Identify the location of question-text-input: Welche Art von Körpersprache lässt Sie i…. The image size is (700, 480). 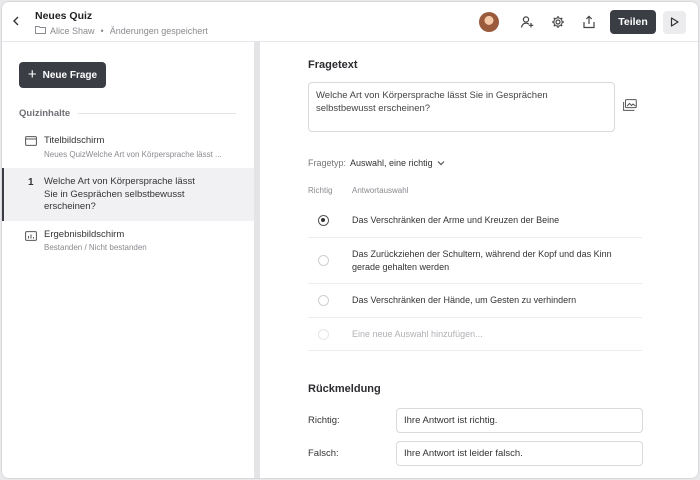
(461, 107).